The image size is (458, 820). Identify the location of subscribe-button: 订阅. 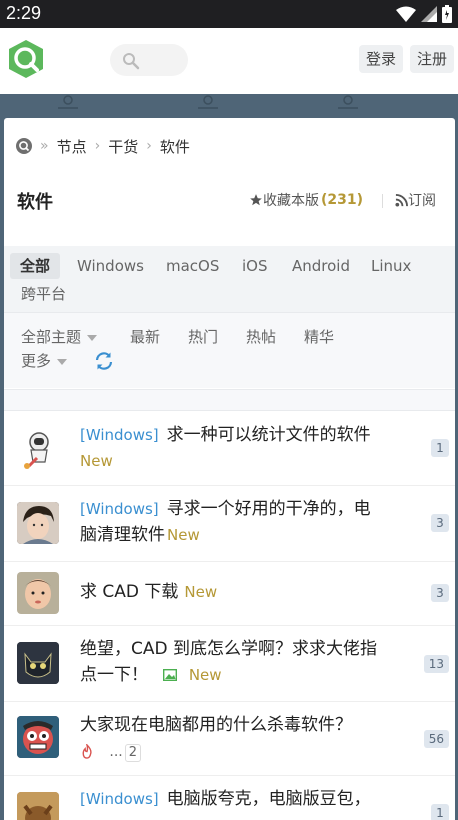
(415, 200).